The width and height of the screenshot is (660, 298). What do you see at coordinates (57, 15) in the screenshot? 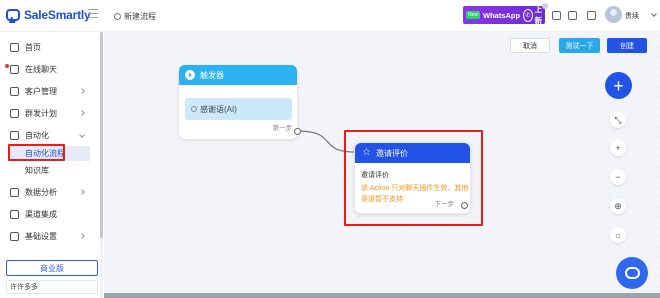
I see `brand-name: SaleSmartly` at bounding box center [57, 15].